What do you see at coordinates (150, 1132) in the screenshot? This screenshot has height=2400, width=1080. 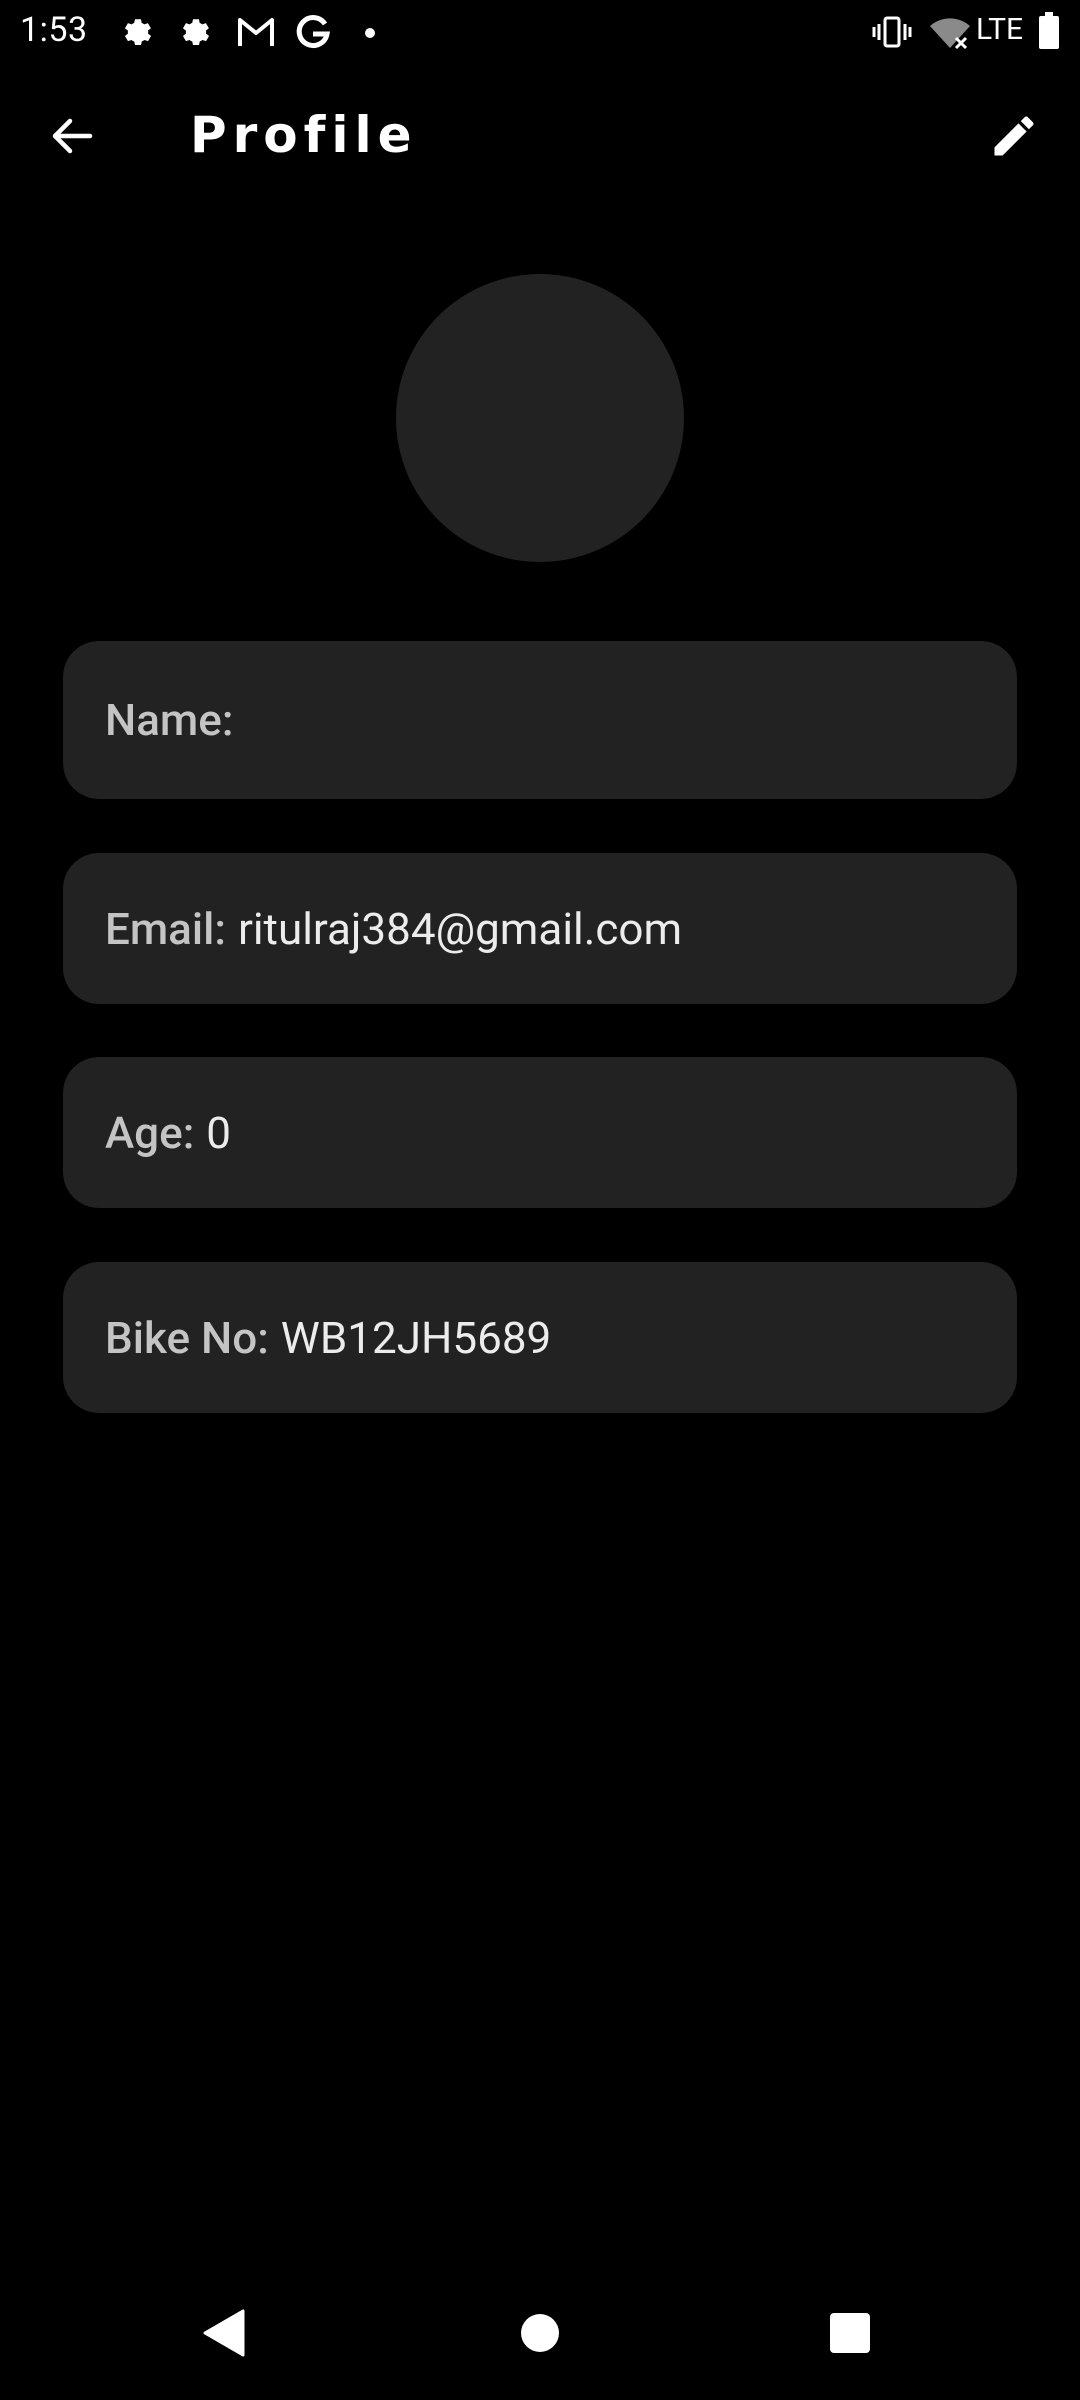 I see `age-label: Age:` at bounding box center [150, 1132].